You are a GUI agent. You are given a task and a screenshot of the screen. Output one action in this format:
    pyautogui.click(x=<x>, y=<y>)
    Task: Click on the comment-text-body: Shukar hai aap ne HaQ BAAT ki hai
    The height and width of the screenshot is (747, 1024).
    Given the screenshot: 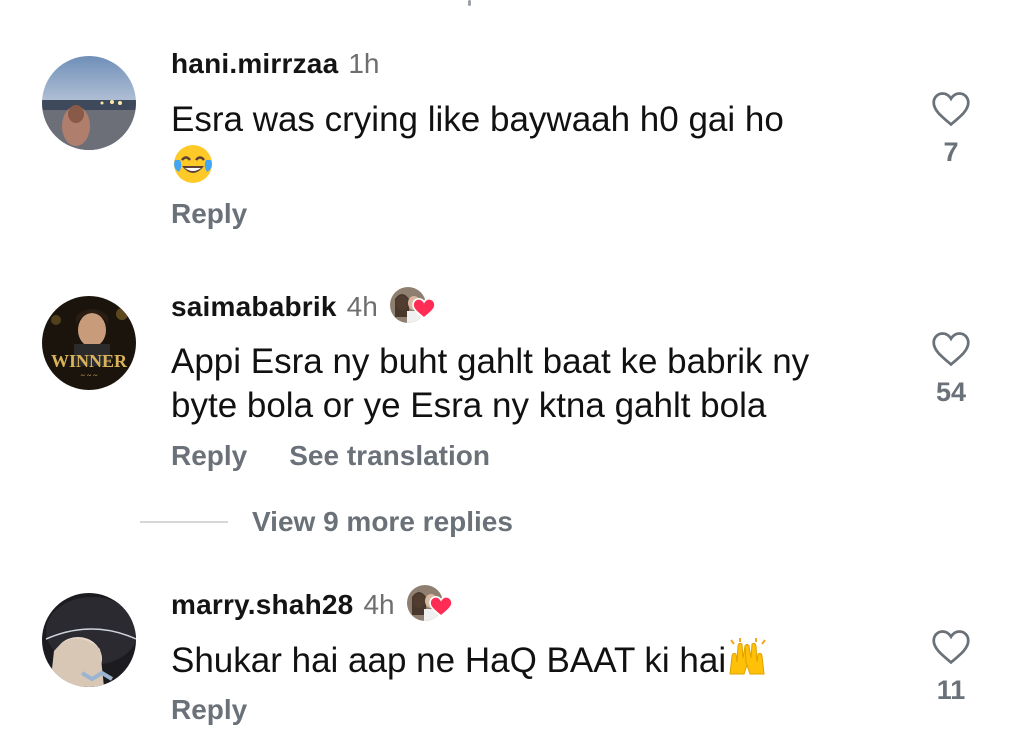 What is the action you would take?
    pyautogui.click(x=449, y=660)
    